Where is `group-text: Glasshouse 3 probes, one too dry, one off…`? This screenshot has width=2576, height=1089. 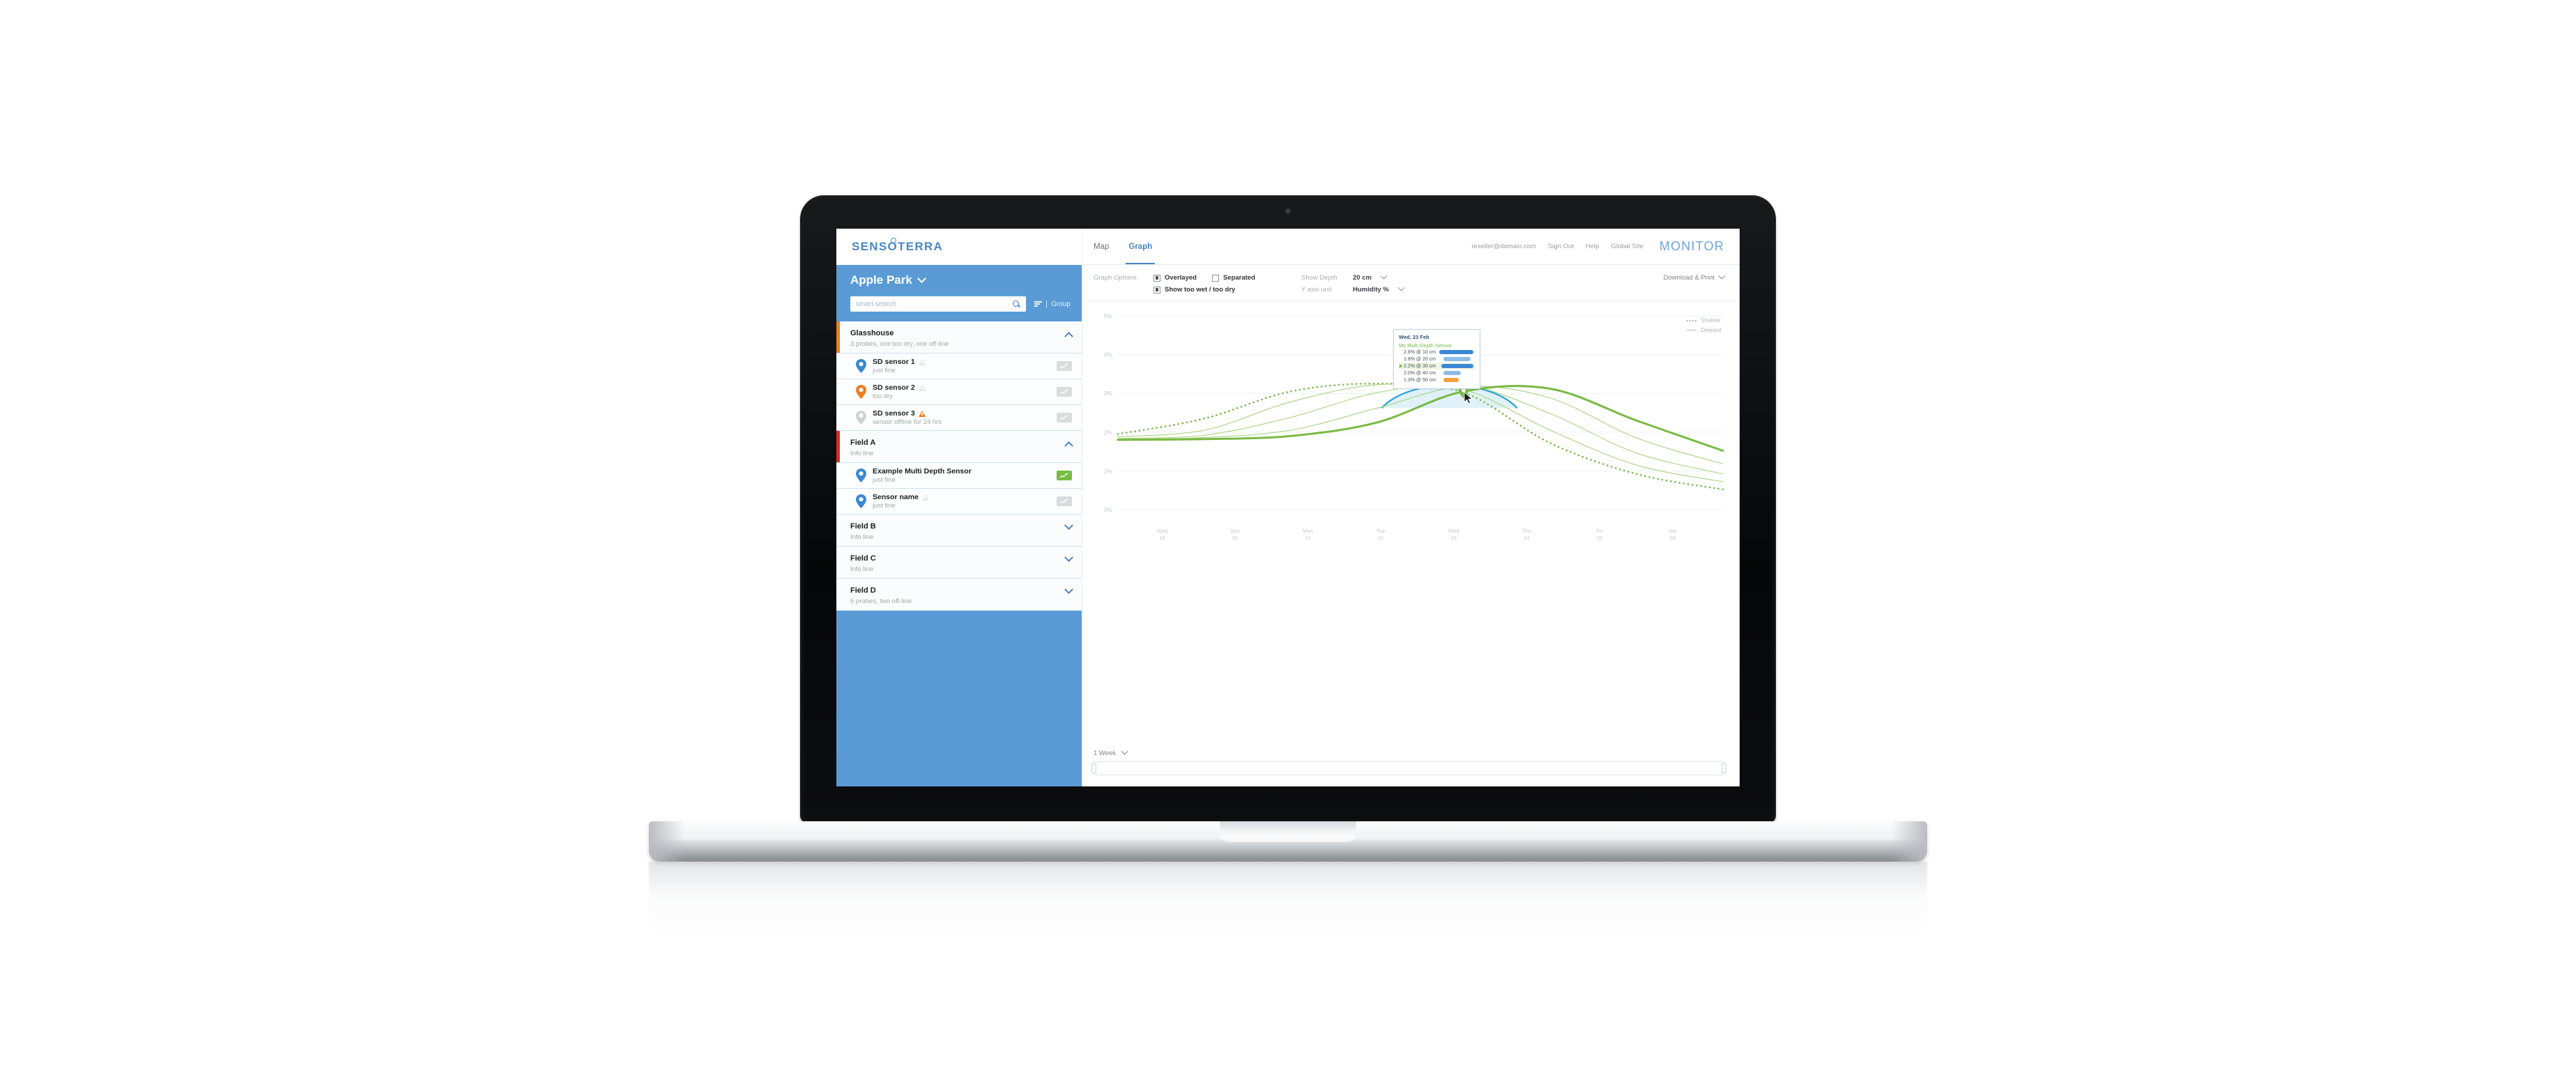
group-text: Glasshouse 3 probes, one too dry, one off… is located at coordinates (899, 337).